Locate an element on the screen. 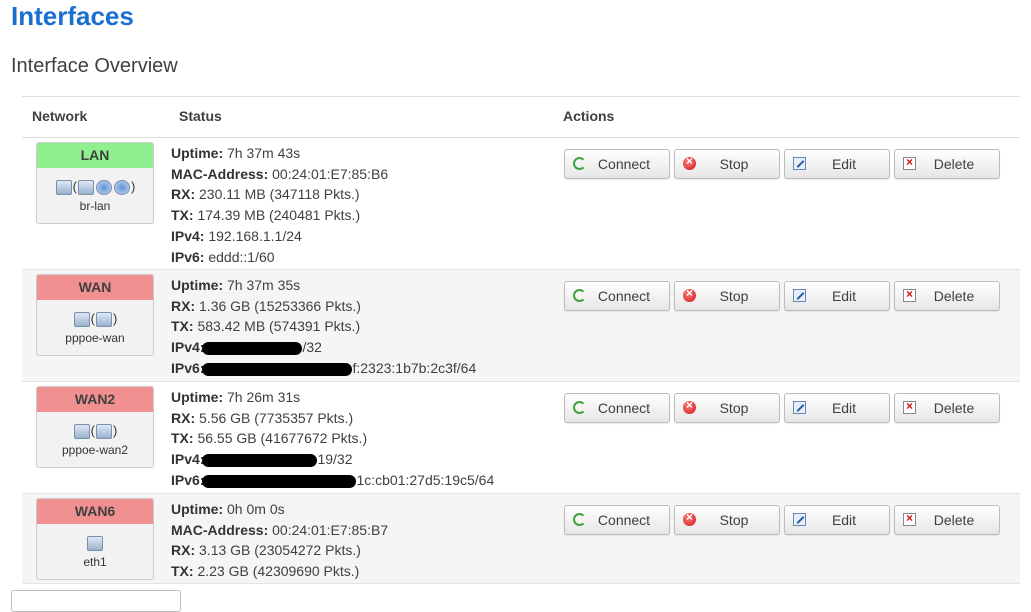  status-line: Uptime: 0h 0m 0s is located at coordinates (279, 509).